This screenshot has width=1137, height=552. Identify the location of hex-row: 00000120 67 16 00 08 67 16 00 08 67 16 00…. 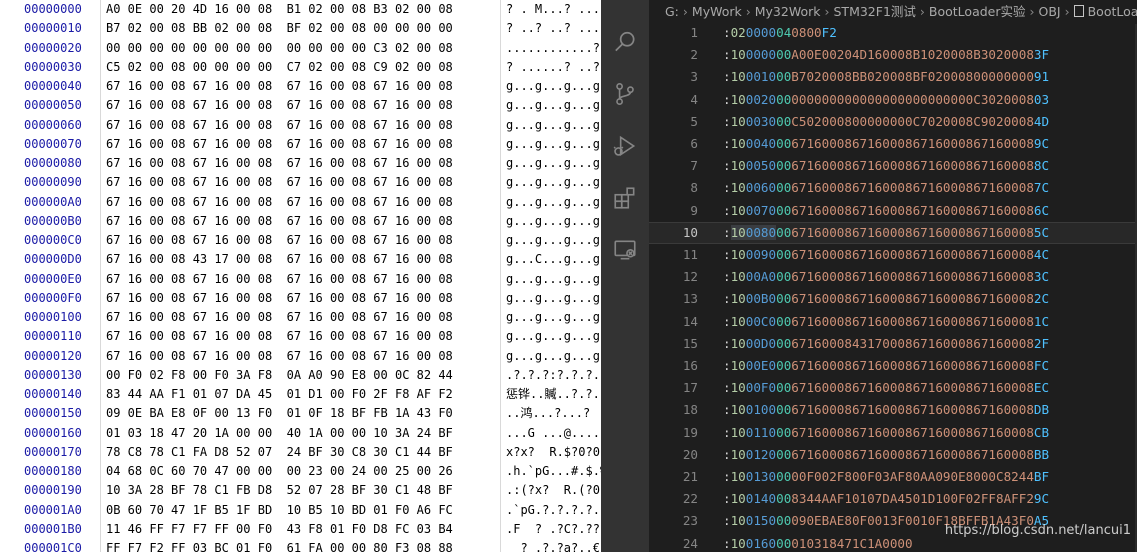
(300, 356).